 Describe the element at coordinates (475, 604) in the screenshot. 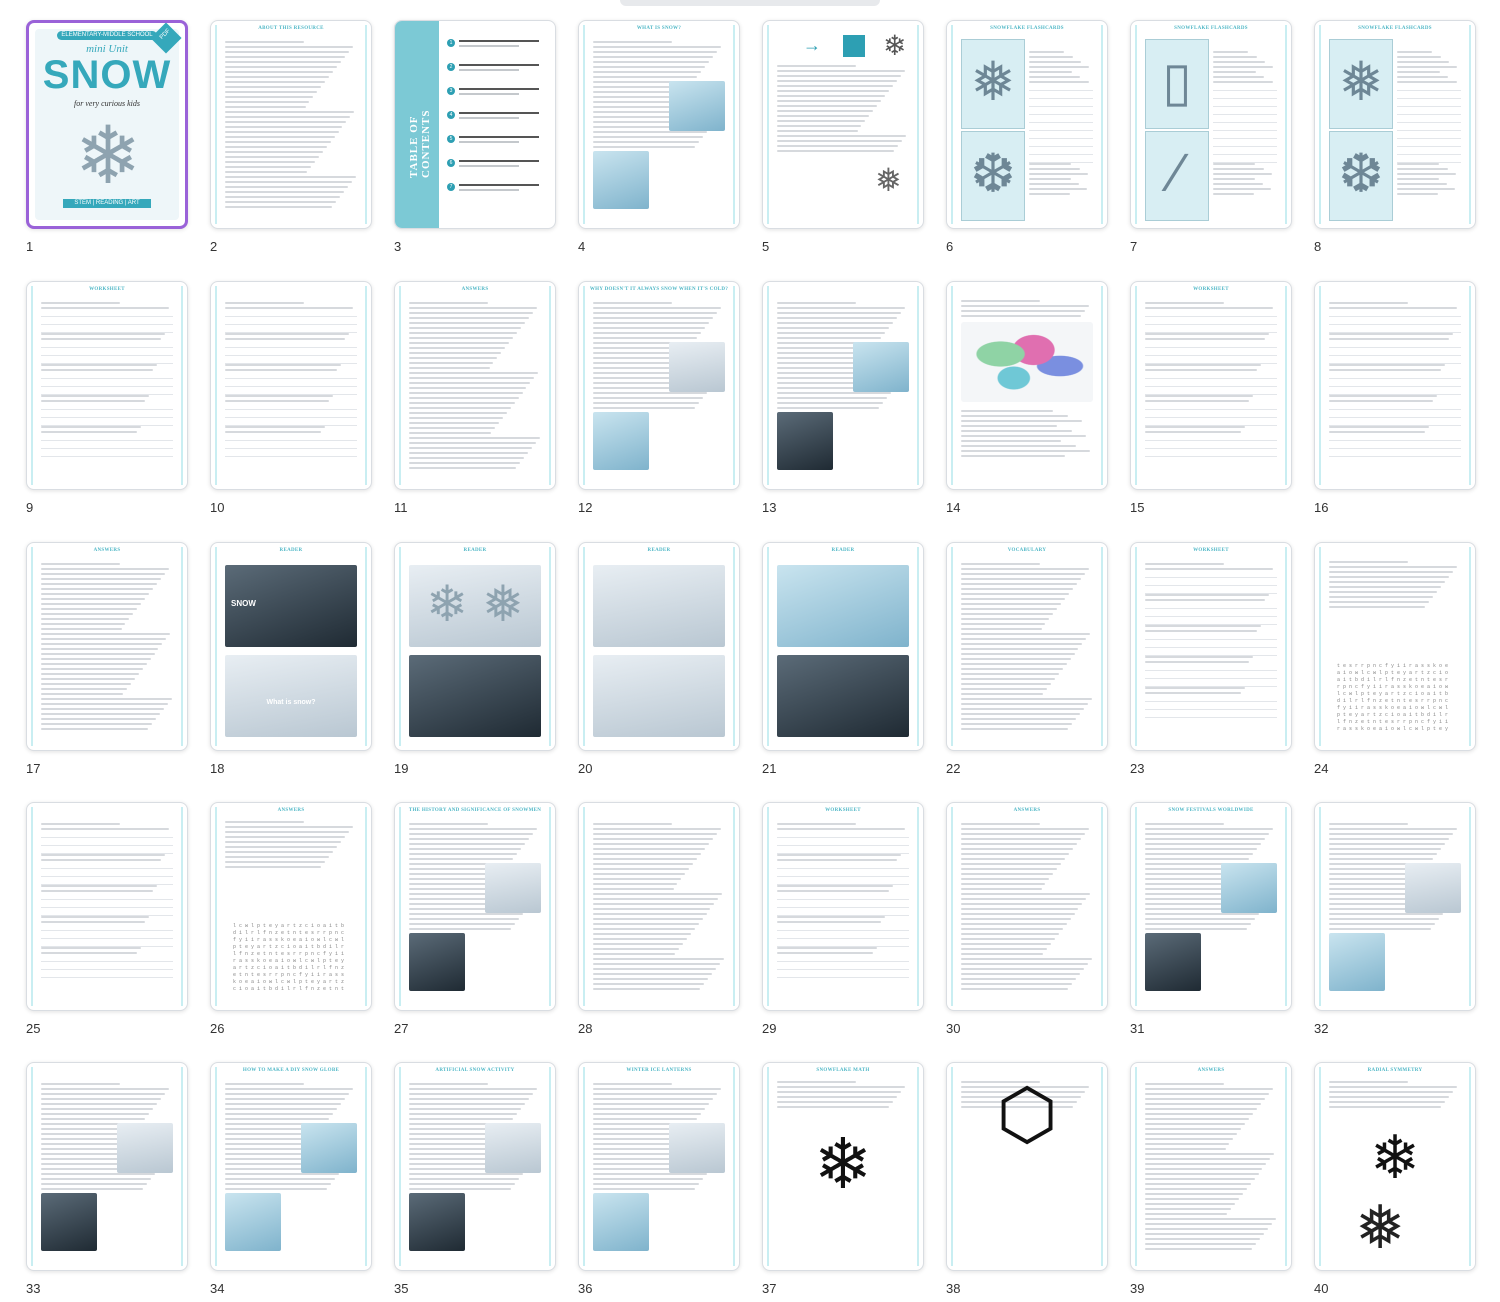

I see `snowflake-icon: ❄ ❅` at that location.